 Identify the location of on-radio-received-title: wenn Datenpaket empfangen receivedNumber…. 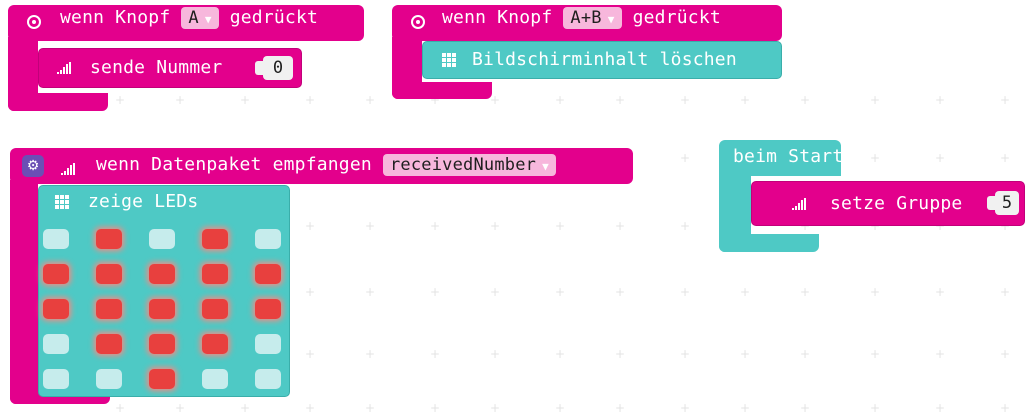
(326, 165).